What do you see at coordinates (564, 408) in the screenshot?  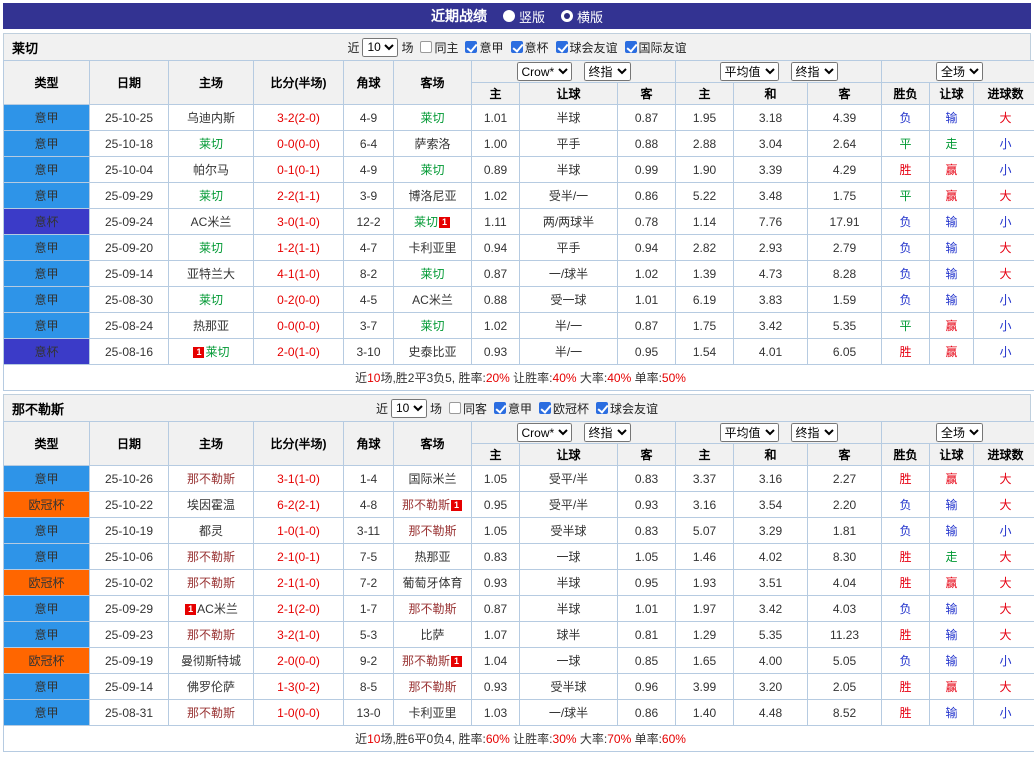 I see `competition-filter-checkbox: 欧冠杯` at bounding box center [564, 408].